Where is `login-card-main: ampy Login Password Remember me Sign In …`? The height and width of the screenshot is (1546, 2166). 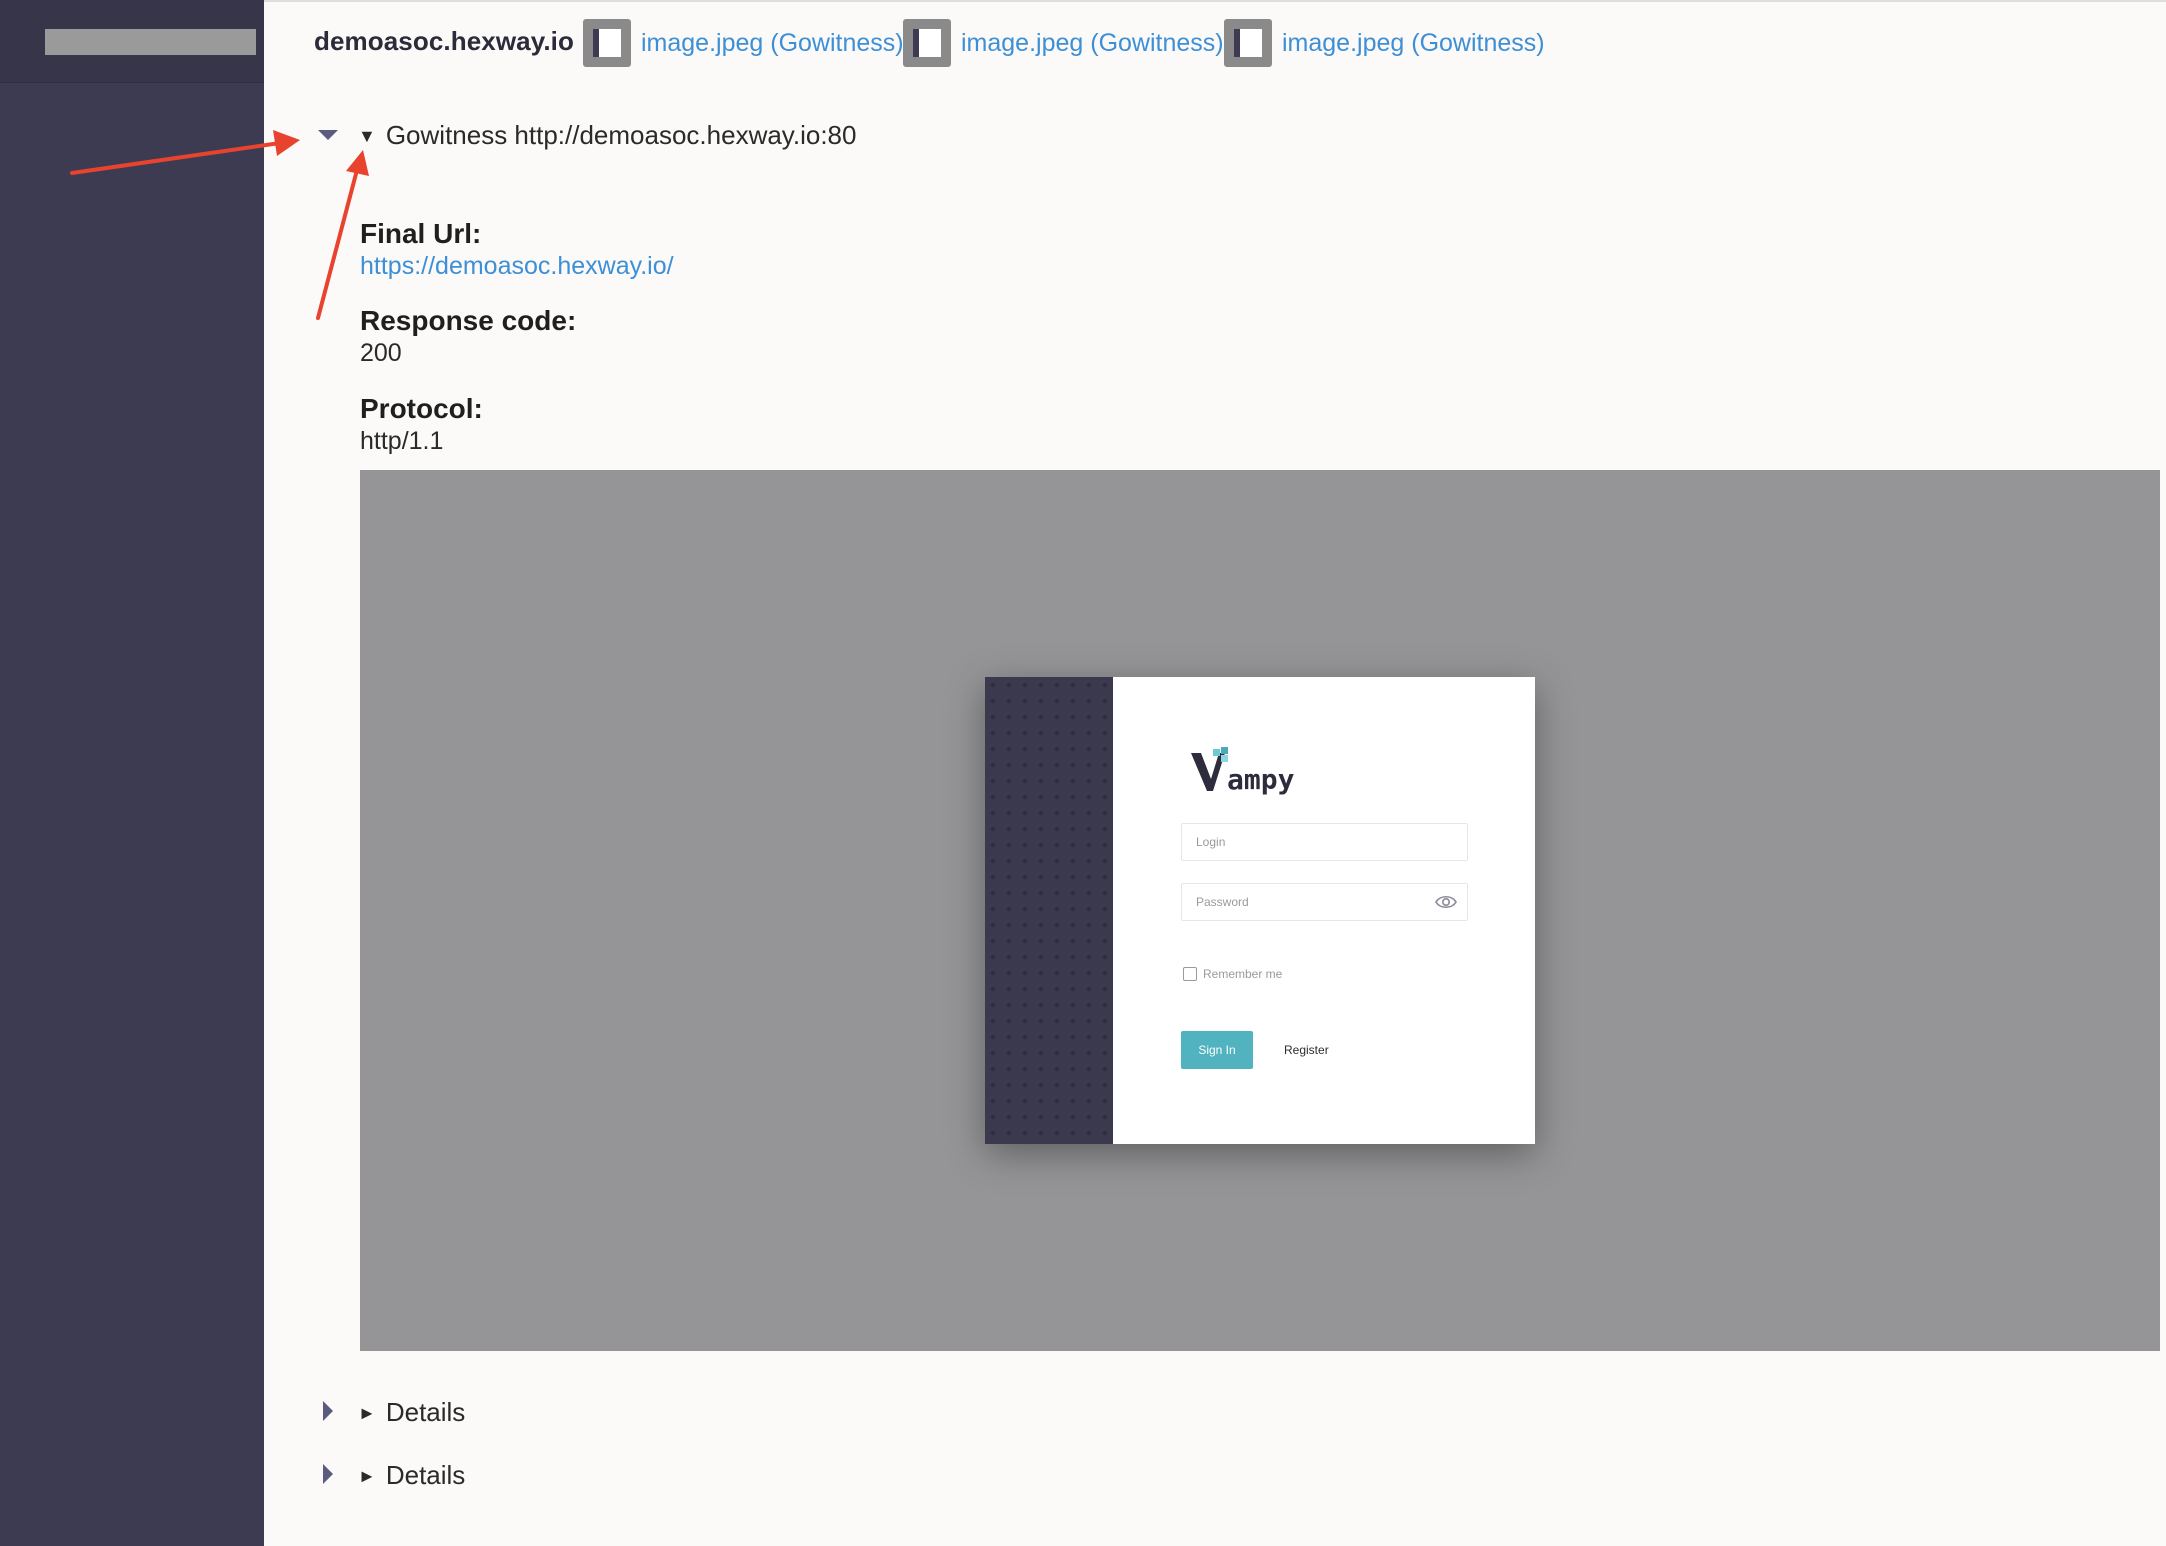 login-card-main: ampy Login Password Remember me Sign In … is located at coordinates (1324, 910).